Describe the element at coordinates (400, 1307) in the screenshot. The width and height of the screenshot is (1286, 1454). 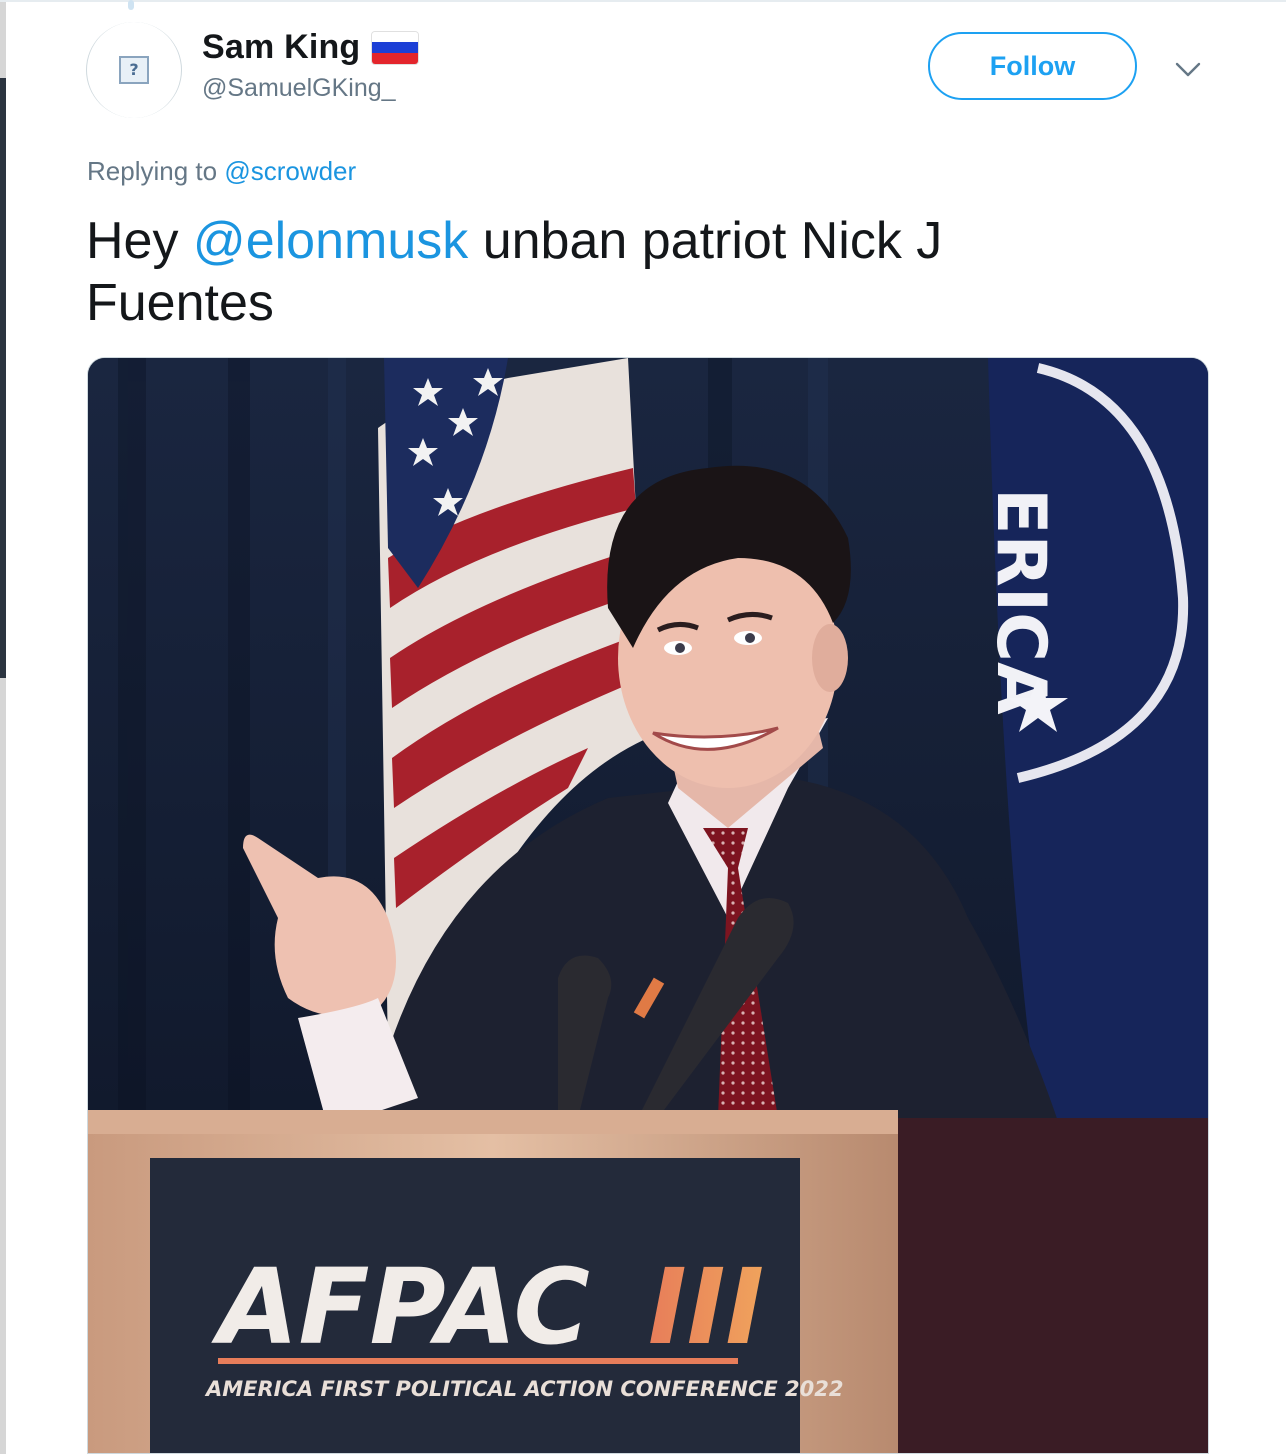
I see `podium-logo: AFPAC` at that location.